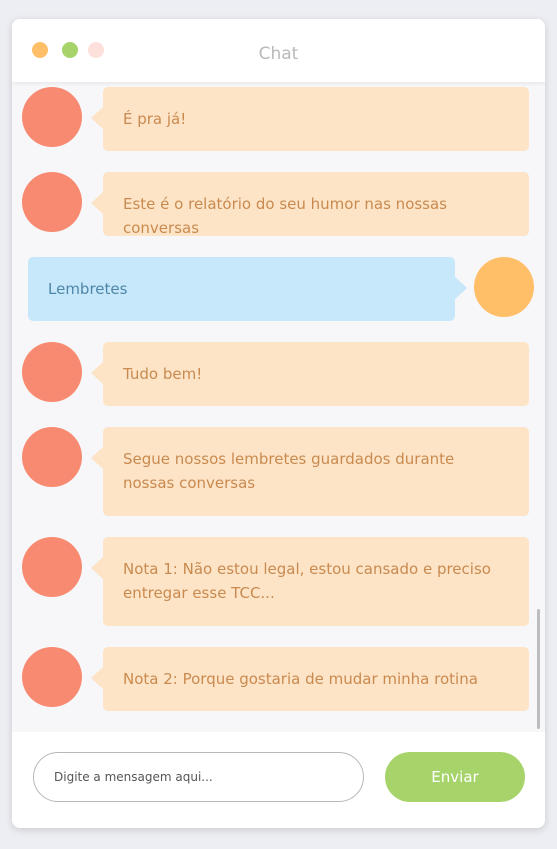 The height and width of the screenshot is (849, 557). I want to click on title-bar: Chat, so click(278, 50).